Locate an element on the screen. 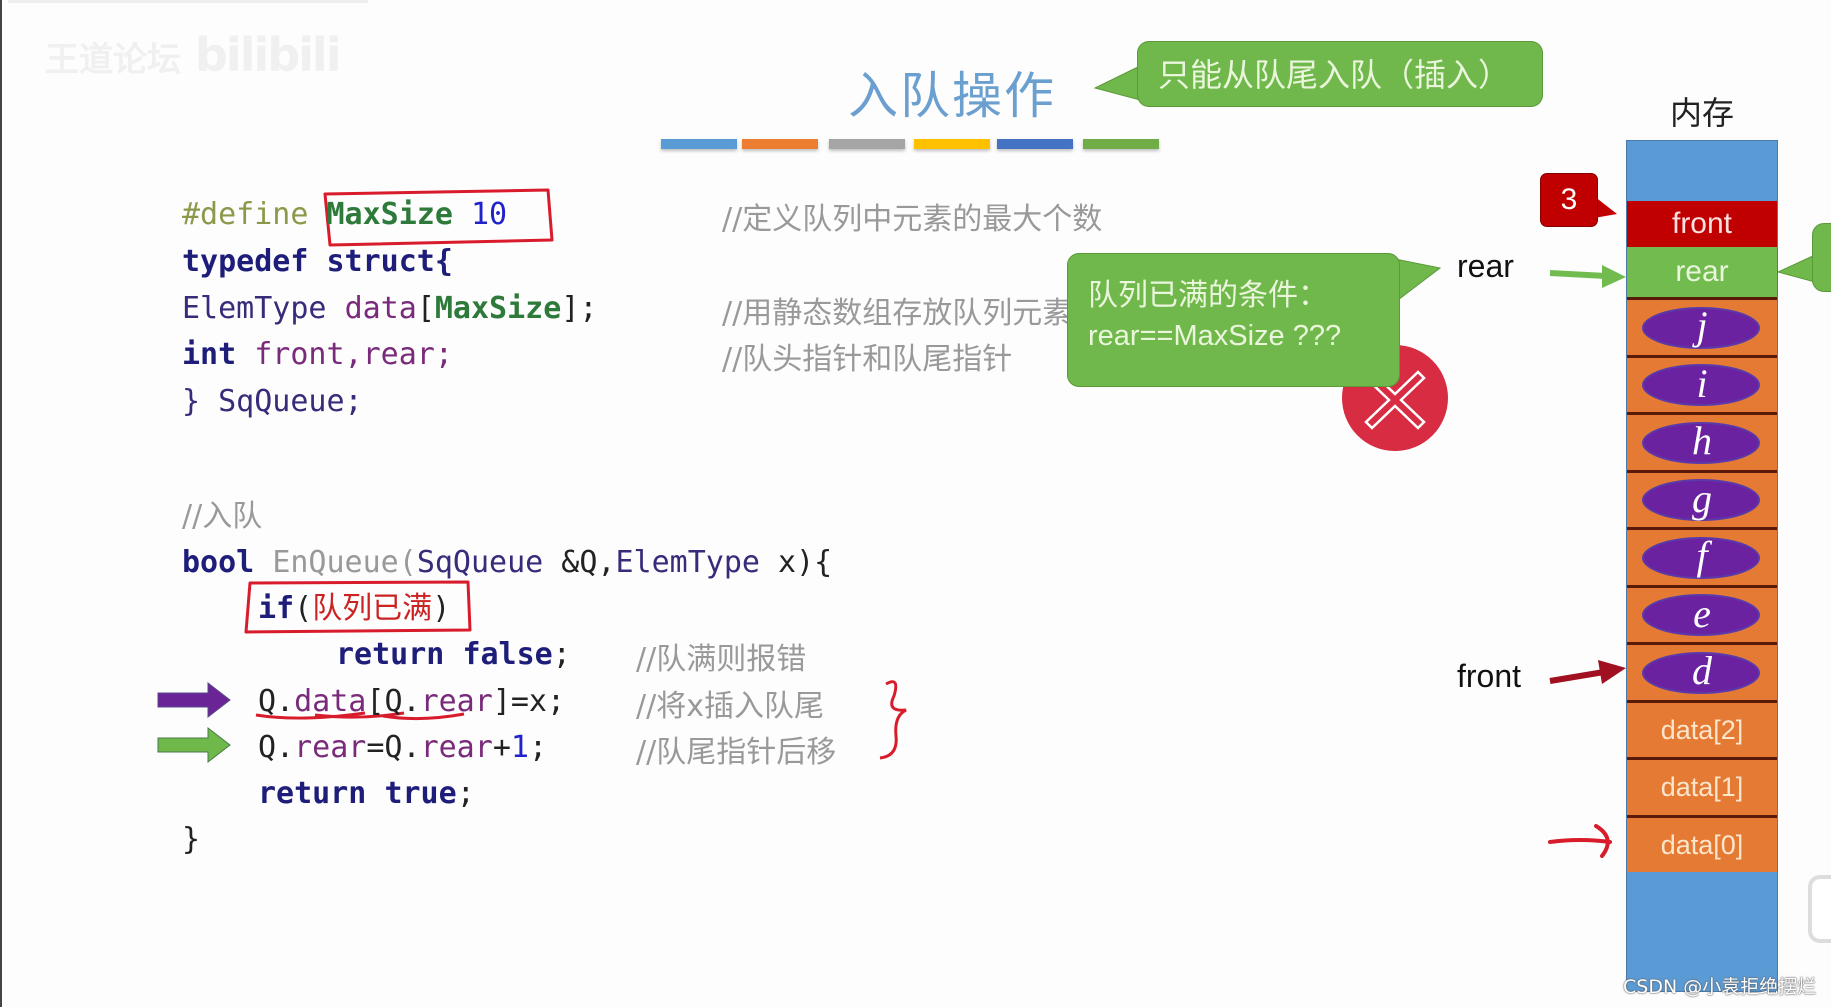 Image resolution: width=1831 pixels, height=1007 pixels. memory-label: 内存 is located at coordinates (1702, 113).